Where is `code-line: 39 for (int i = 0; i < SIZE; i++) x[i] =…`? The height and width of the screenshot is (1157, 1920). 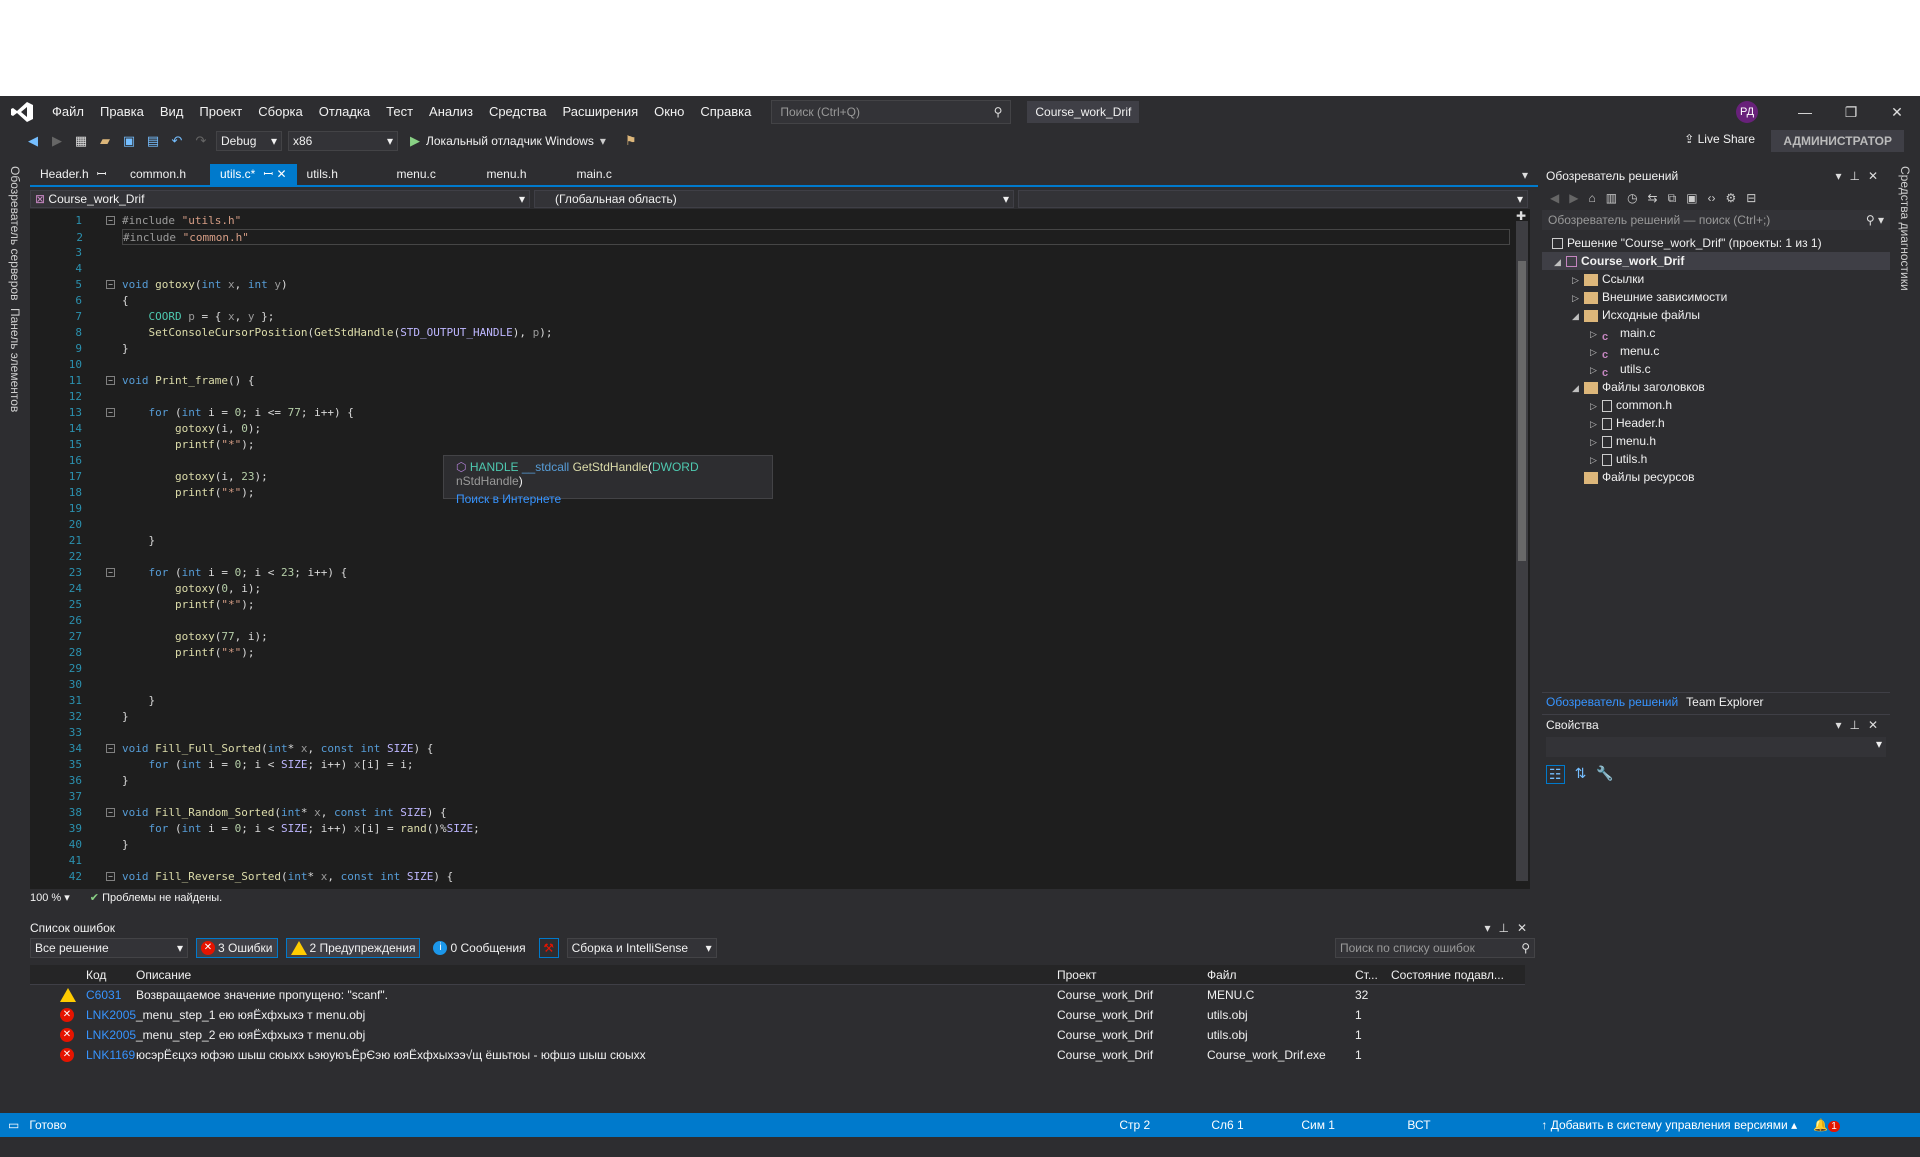 code-line: 39 for (int i = 0; i < SIZE; i++) x[i] =… is located at coordinates (789, 829).